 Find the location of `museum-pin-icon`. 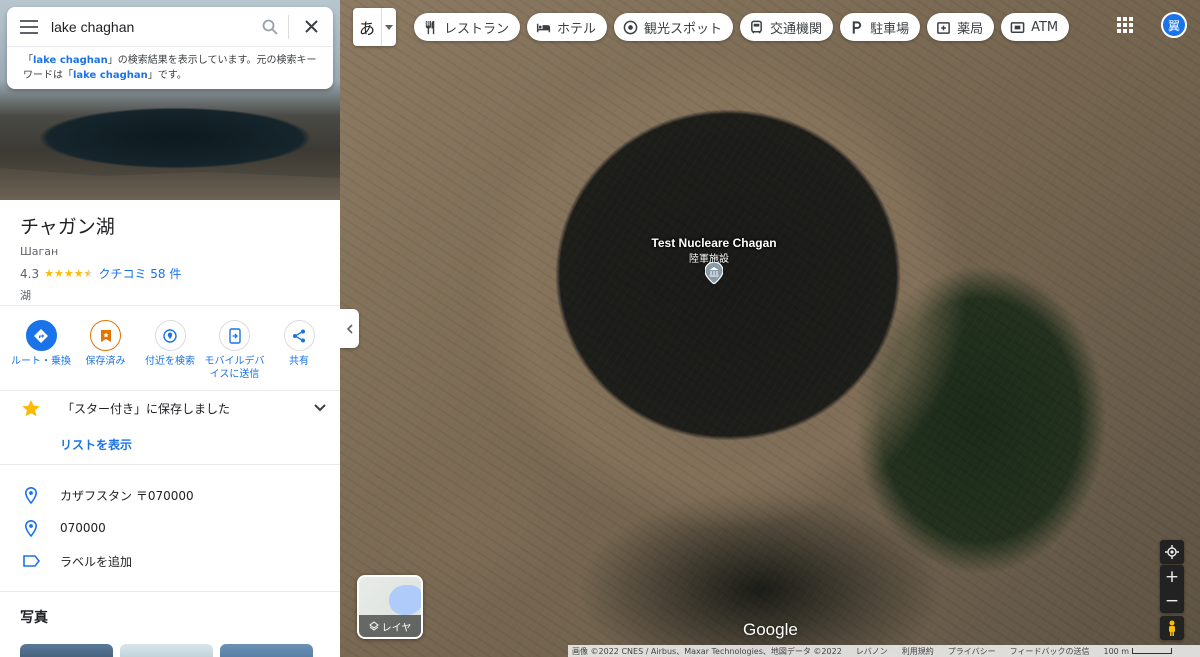

museum-pin-icon is located at coordinates (714, 273).